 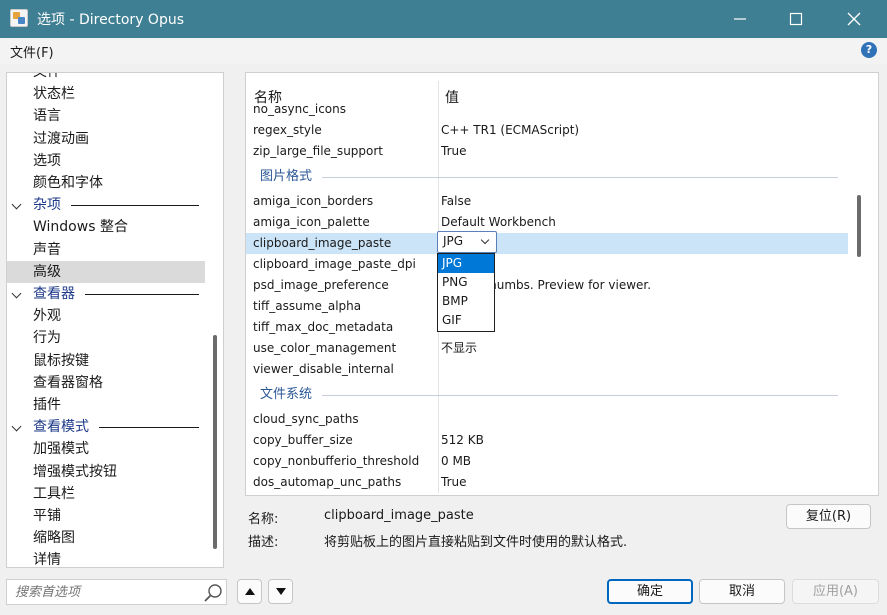 What do you see at coordinates (547, 264) in the screenshot?
I see `grid-row: clipboard_image_paste_dpi` at bounding box center [547, 264].